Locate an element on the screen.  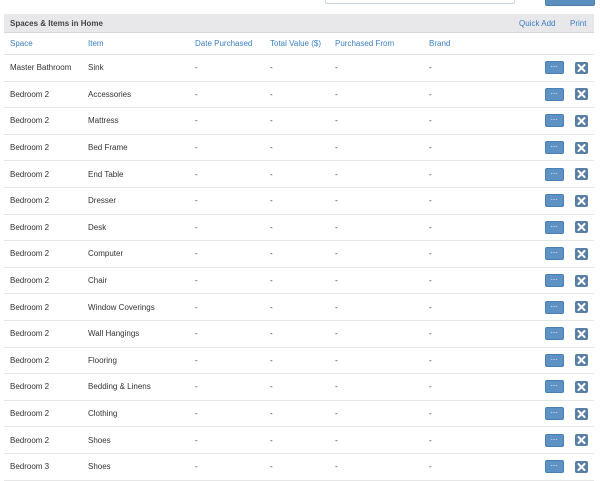
quick-add-link: Quick Add is located at coordinates (537, 23).